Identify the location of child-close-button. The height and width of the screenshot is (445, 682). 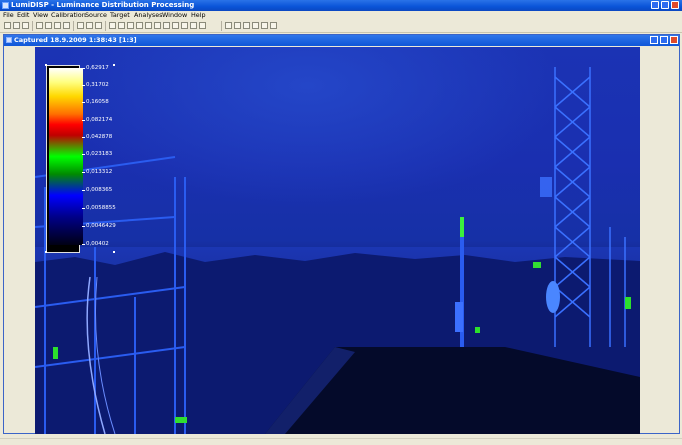
(674, 40).